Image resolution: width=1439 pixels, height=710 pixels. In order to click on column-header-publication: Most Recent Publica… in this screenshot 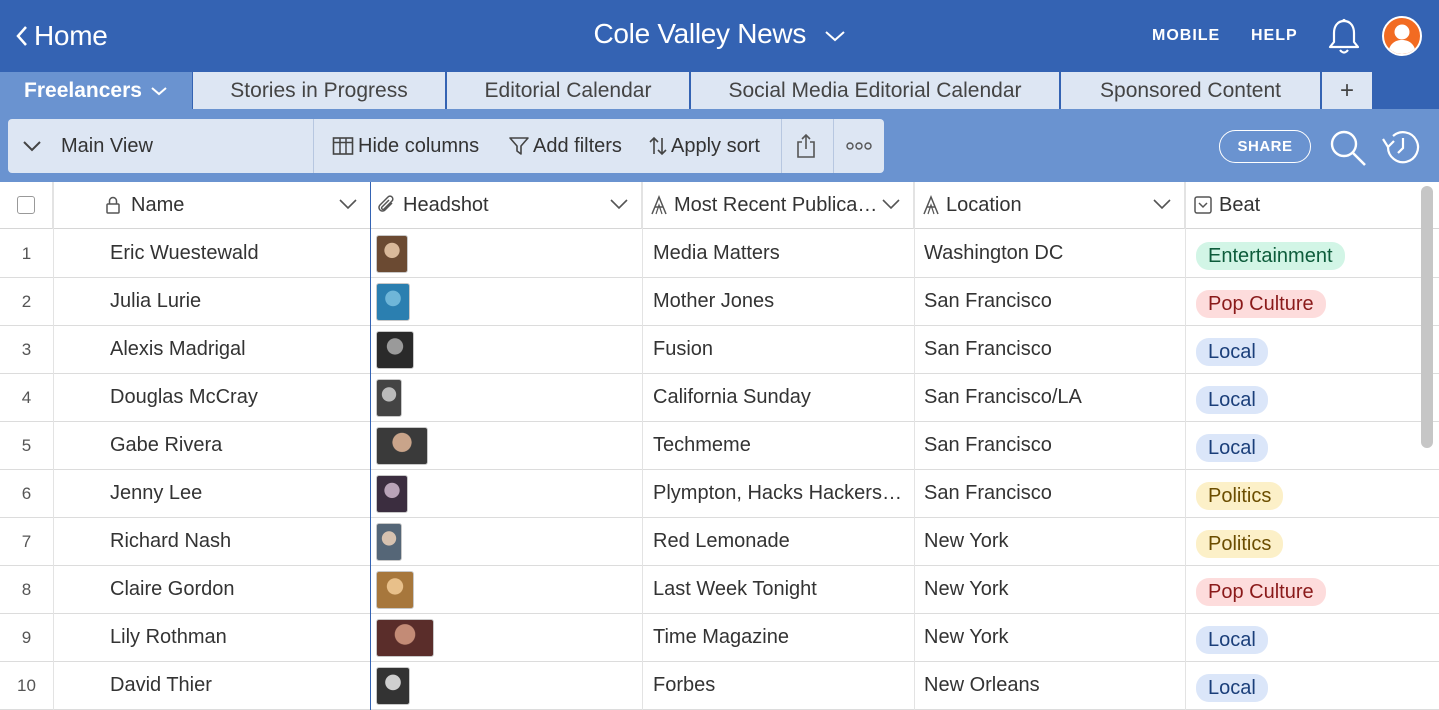, I will do `click(778, 205)`.